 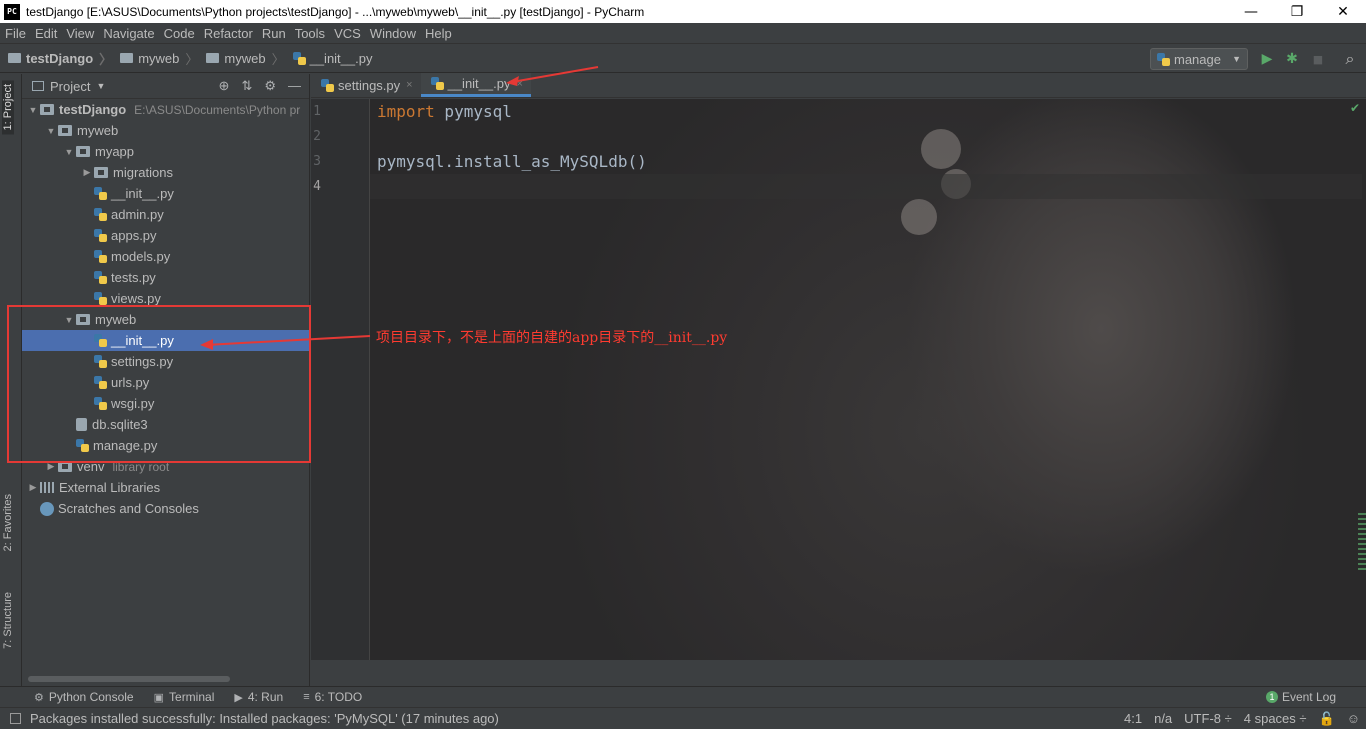 I want to click on hide-panel-icon: —, so click(x=294, y=86).